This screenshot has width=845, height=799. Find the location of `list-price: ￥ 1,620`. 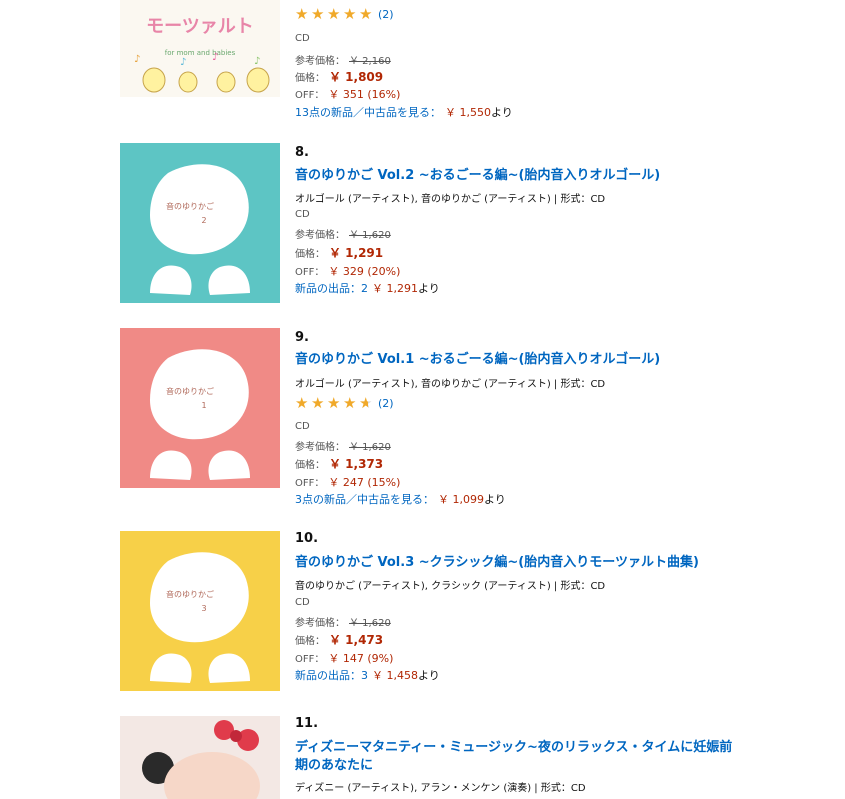

list-price: ￥ 1,620 is located at coordinates (370, 447).